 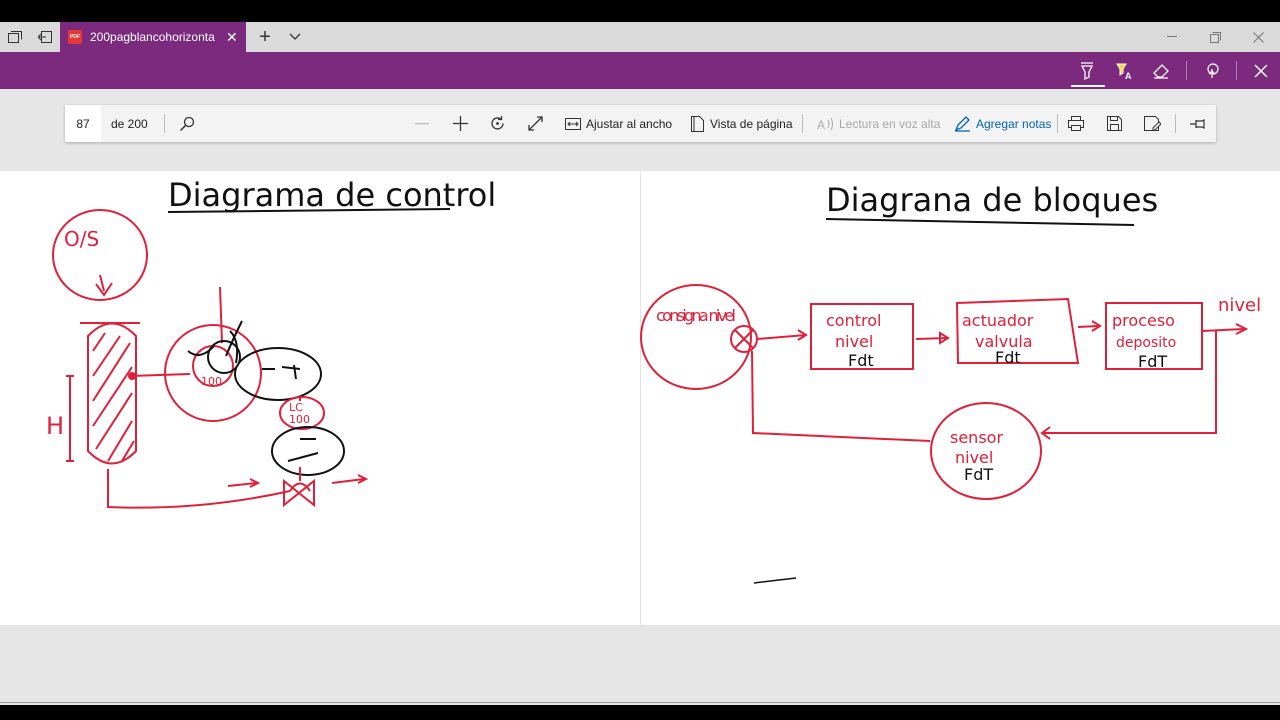 What do you see at coordinates (573, 123) in the screenshot?
I see `fit-width-icon` at bounding box center [573, 123].